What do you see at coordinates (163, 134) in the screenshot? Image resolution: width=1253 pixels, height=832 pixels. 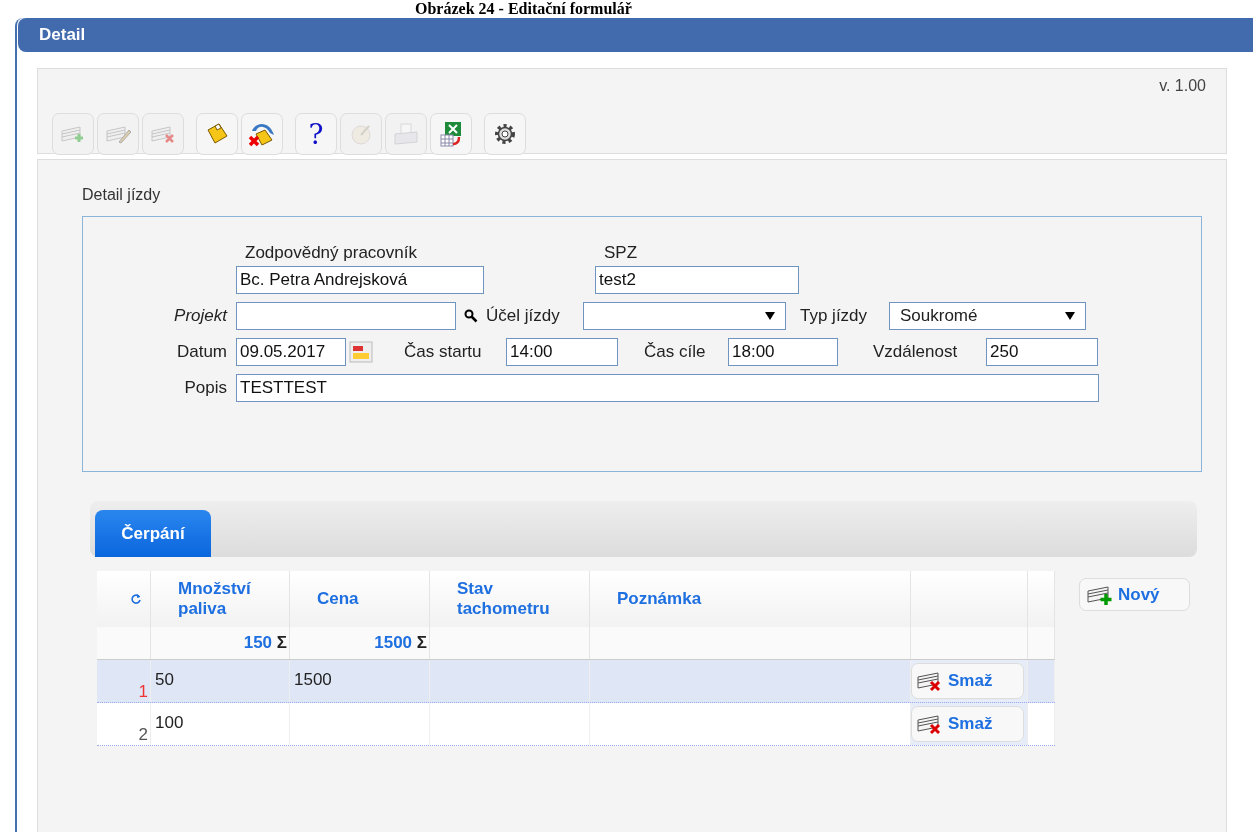 I see `table-x-icon` at bounding box center [163, 134].